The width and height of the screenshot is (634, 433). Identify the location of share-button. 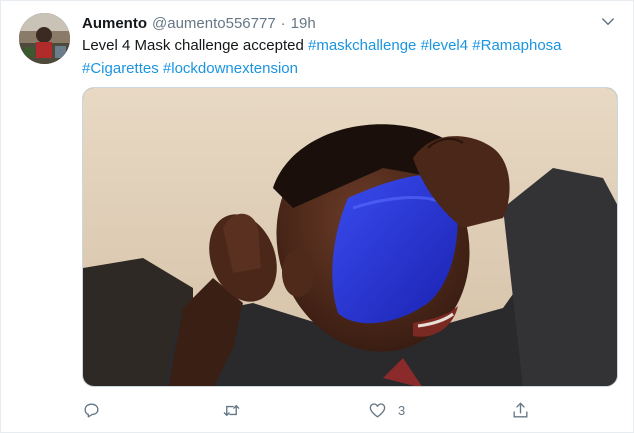
(526, 410).